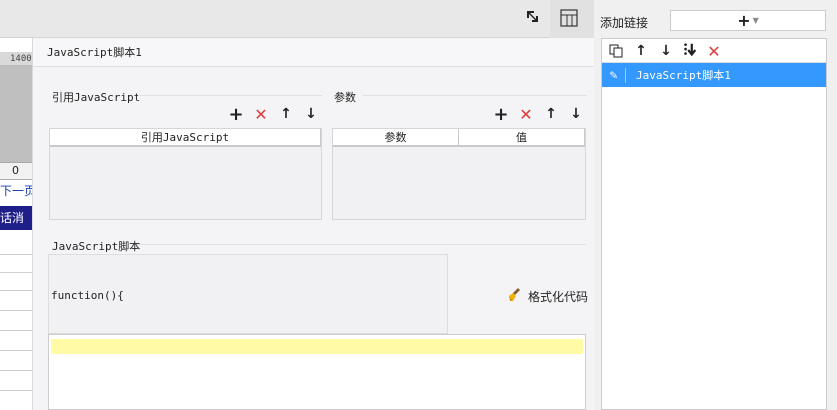  Describe the element at coordinates (515, 296) in the screenshot. I see `broom-icon` at that location.